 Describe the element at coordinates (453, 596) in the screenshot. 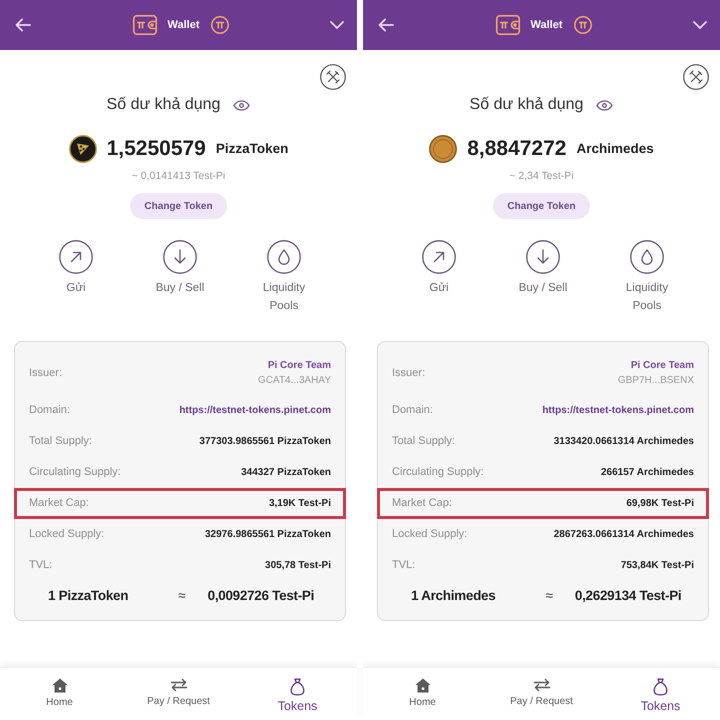

I see `conversion-from: 1 Archimedes` at that location.